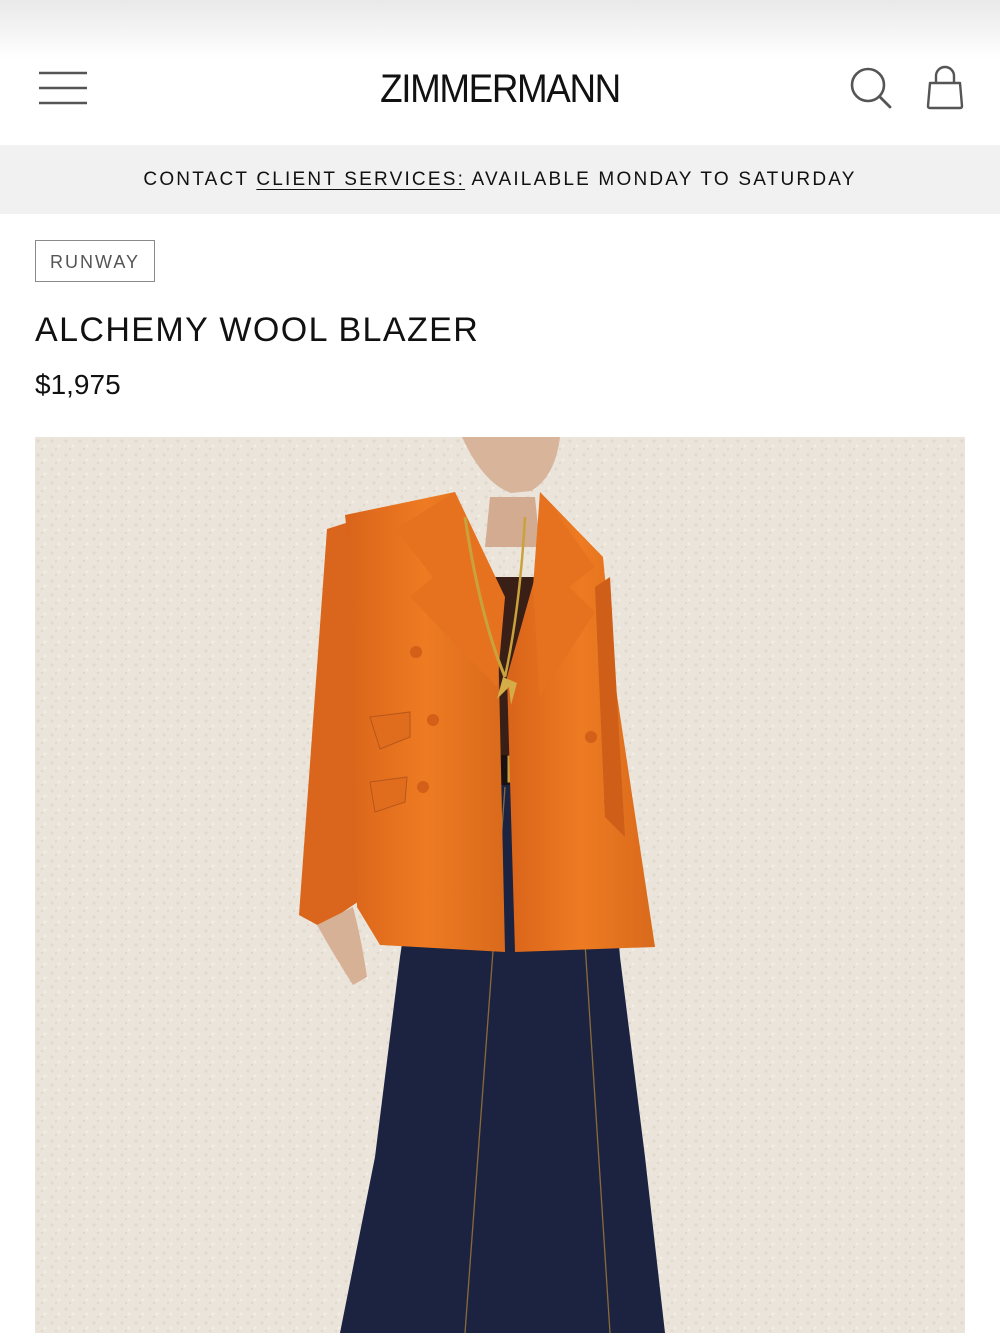 The height and width of the screenshot is (1333, 1000). Describe the element at coordinates (500, 89) in the screenshot. I see `brand-logo: ZIMMERMANN` at that location.